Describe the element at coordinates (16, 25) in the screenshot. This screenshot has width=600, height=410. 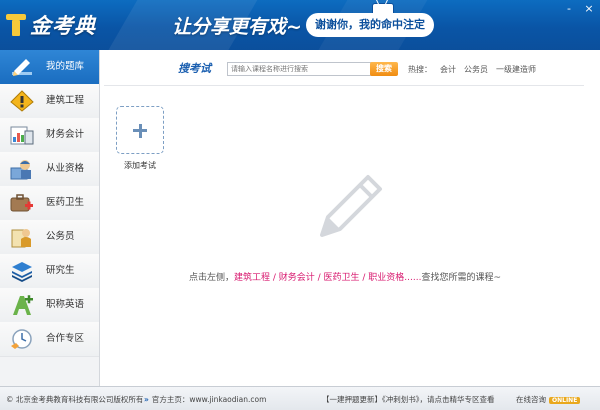
I see `logo-icon` at that location.